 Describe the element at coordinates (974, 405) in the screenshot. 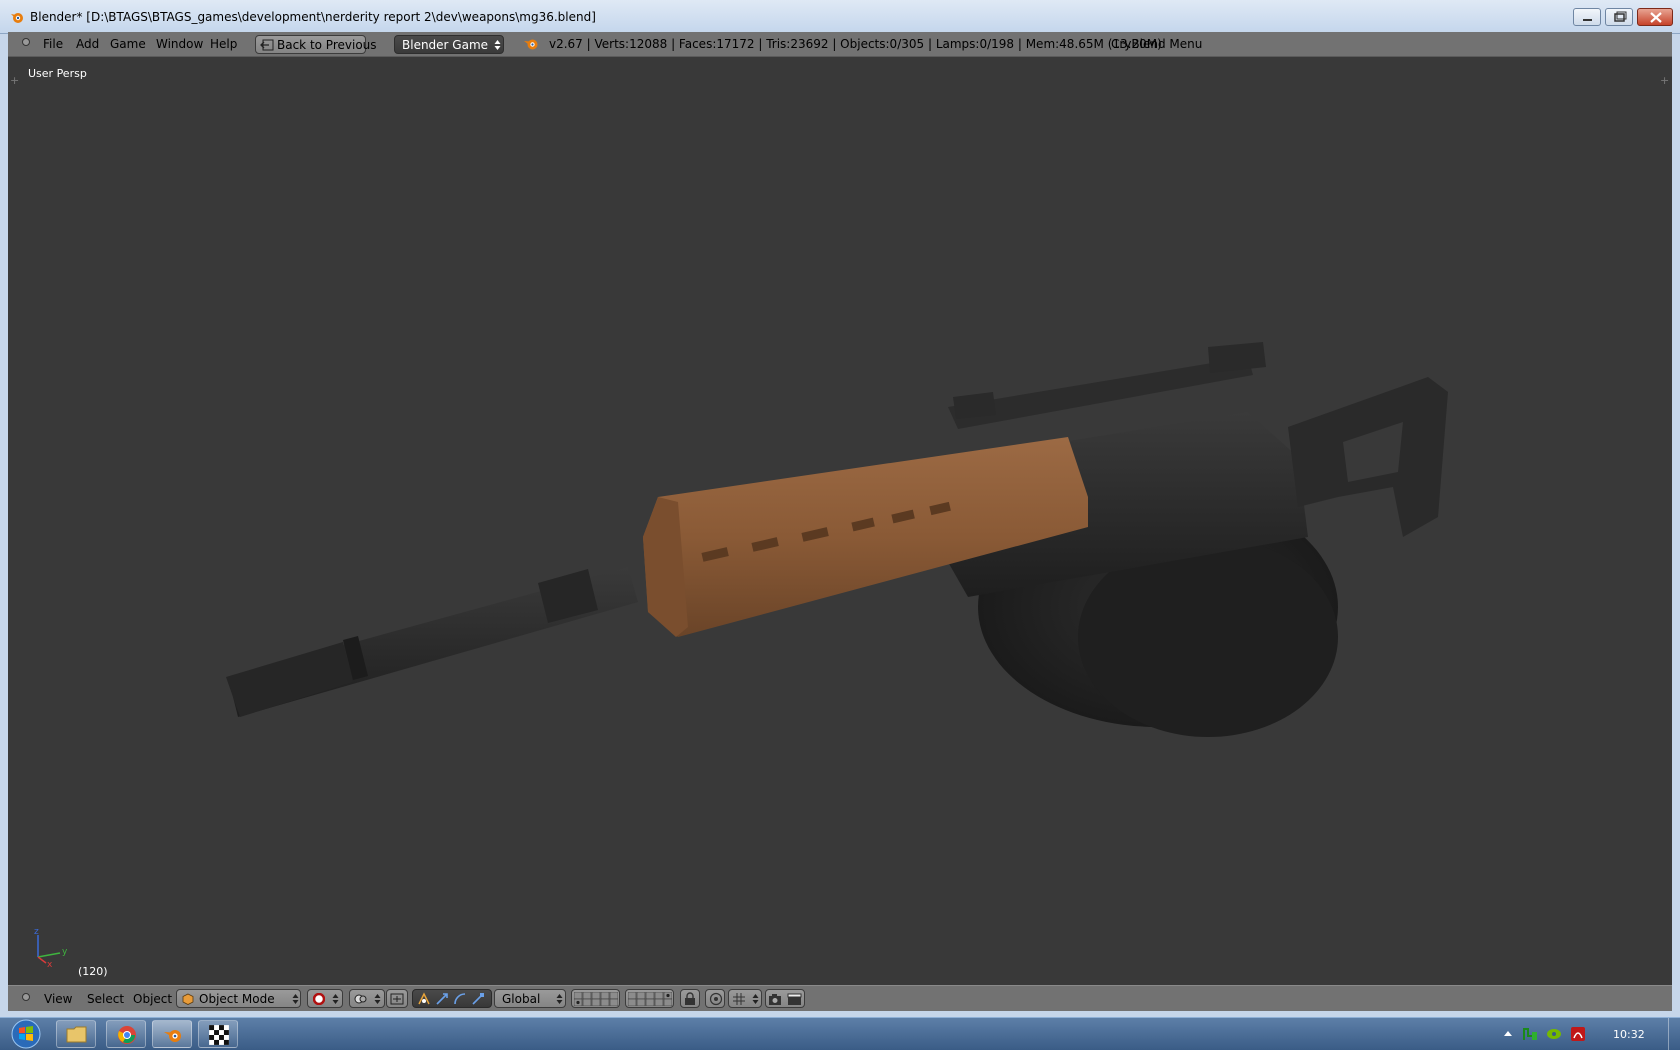

I see `front-sight` at that location.